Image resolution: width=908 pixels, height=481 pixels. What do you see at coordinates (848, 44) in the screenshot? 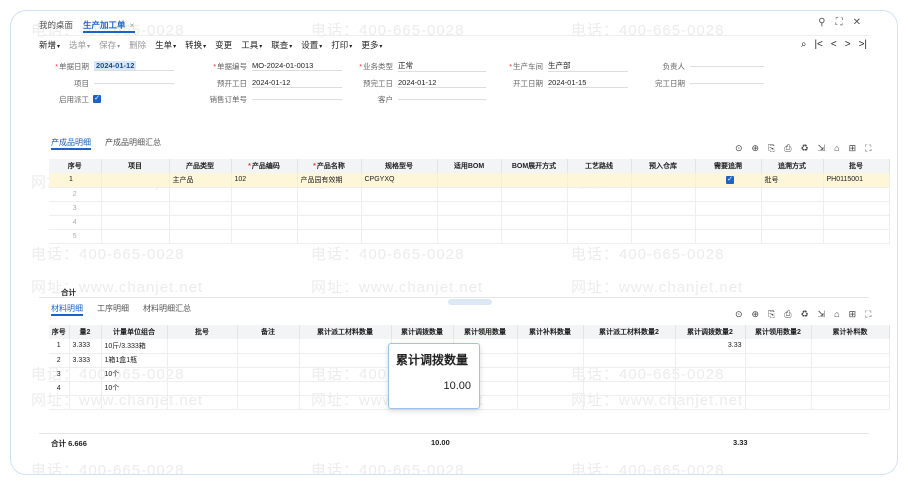
I see `next-record-button: >` at bounding box center [848, 44].